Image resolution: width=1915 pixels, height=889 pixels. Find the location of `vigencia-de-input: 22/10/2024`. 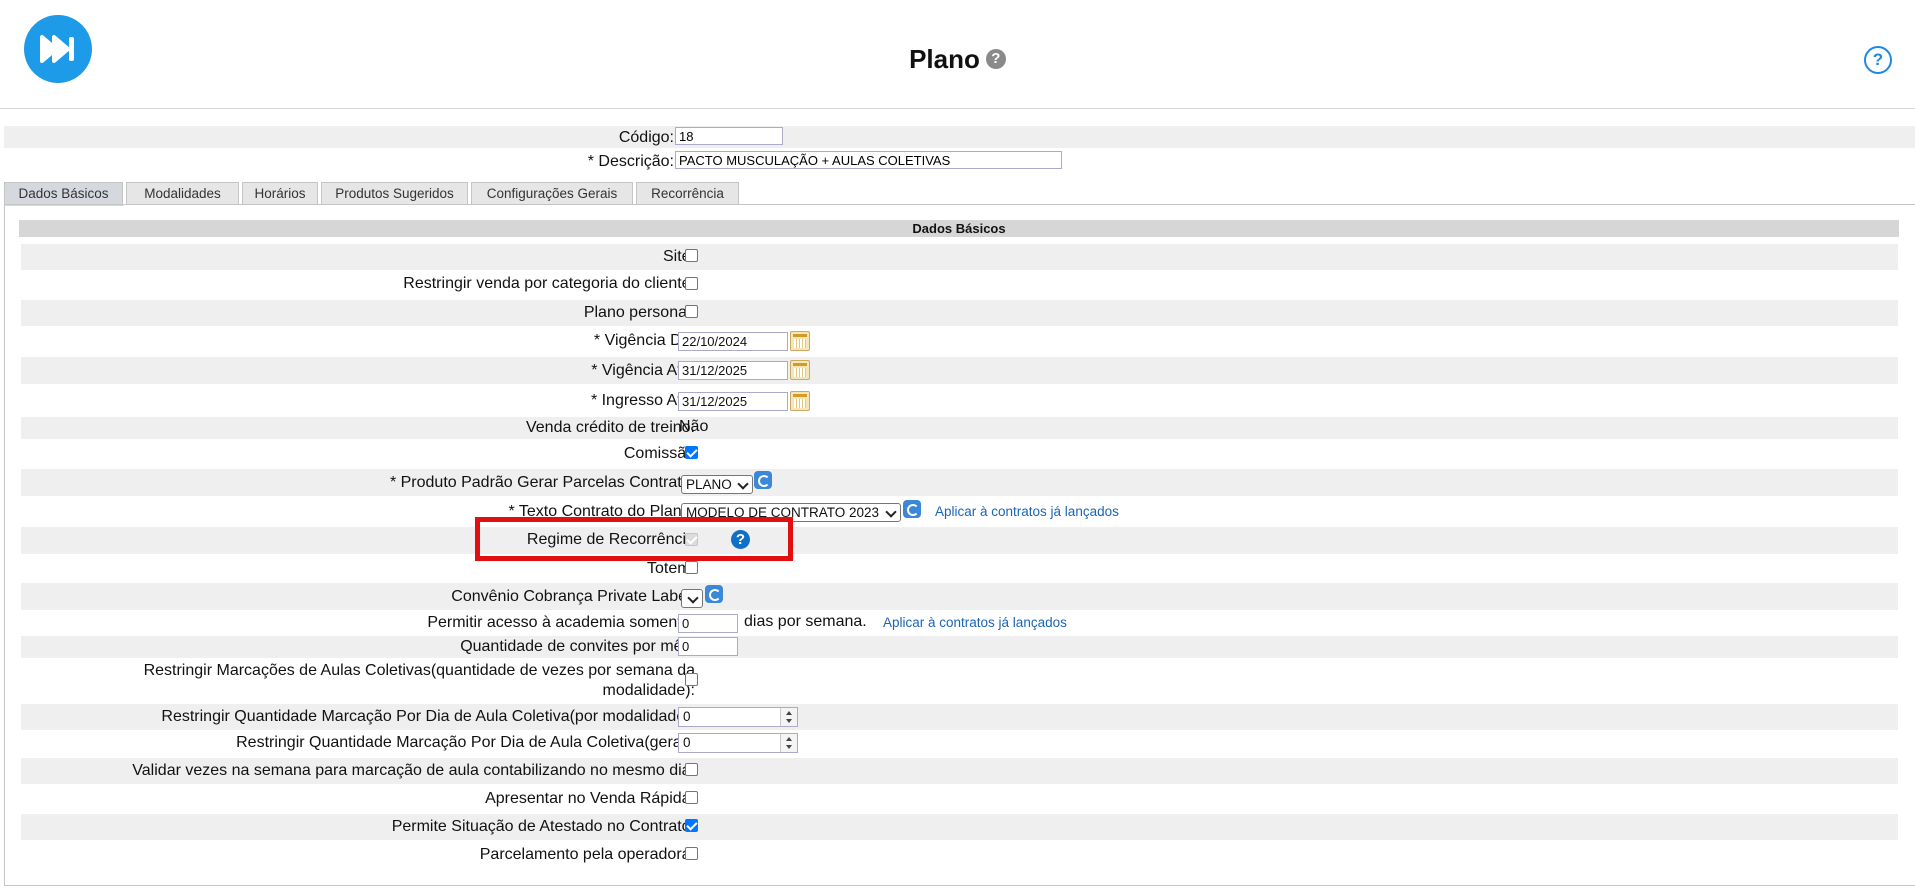

vigencia-de-input: 22/10/2024 is located at coordinates (733, 341).